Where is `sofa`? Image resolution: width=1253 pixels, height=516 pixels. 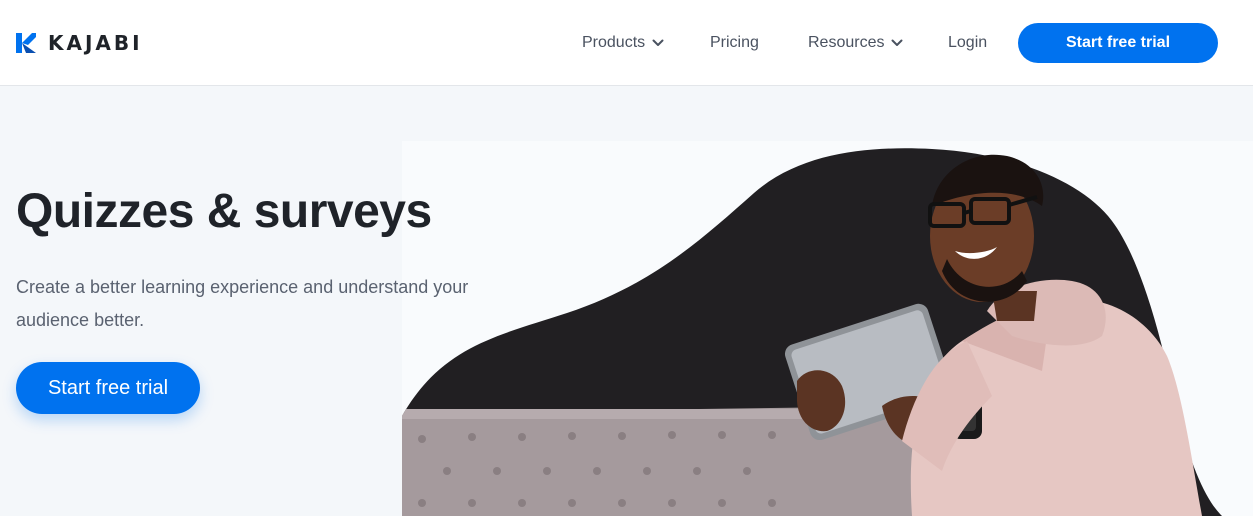 sofa is located at coordinates (682, 461).